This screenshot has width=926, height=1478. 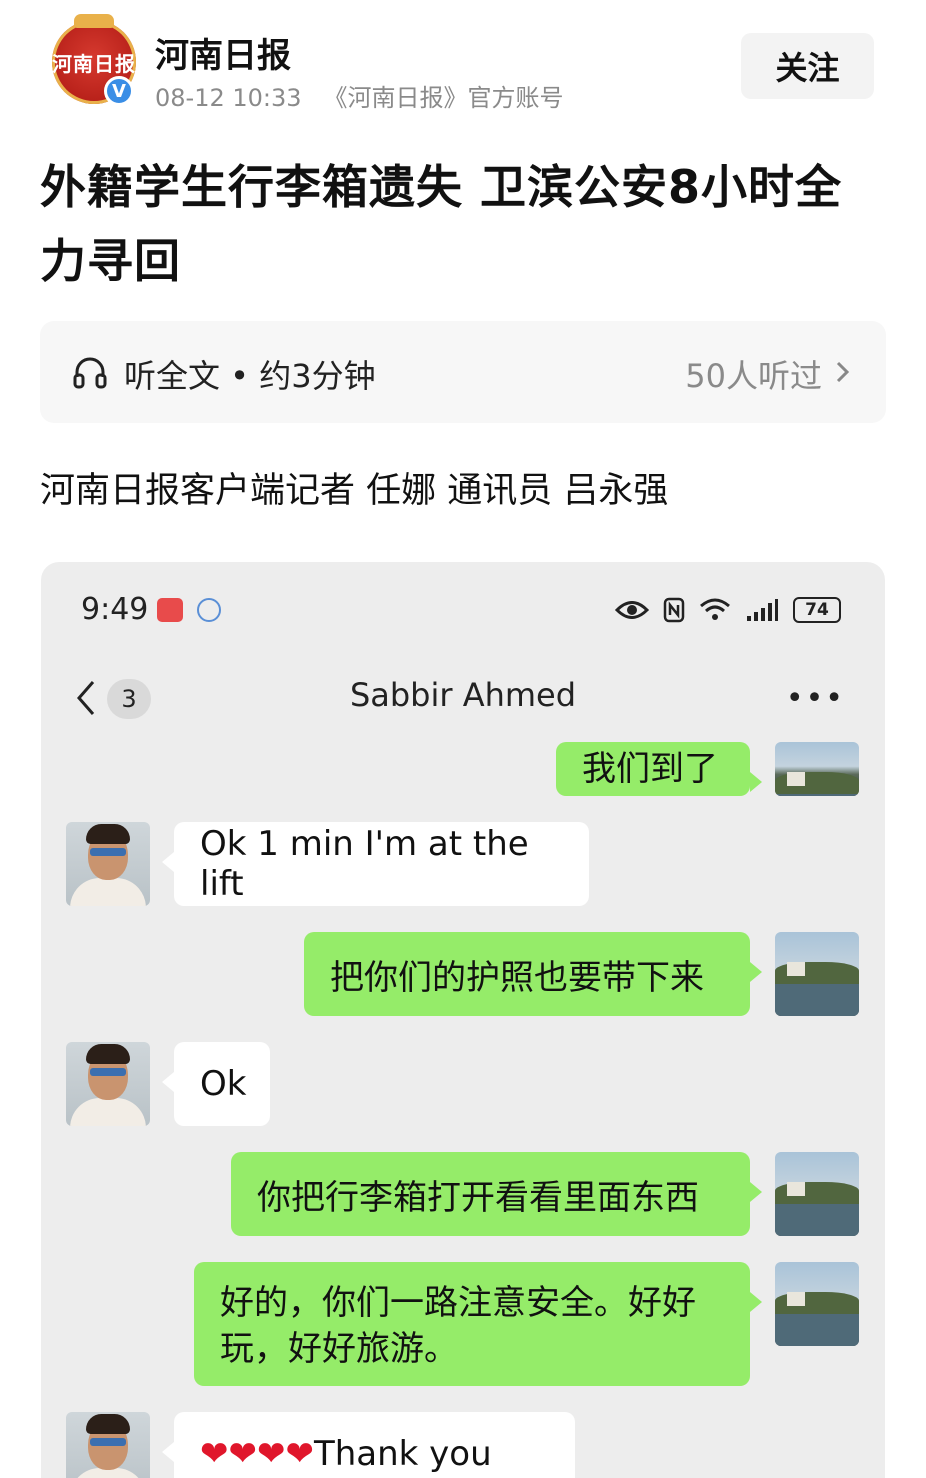 I want to click on signal-icon, so click(x=762, y=610).